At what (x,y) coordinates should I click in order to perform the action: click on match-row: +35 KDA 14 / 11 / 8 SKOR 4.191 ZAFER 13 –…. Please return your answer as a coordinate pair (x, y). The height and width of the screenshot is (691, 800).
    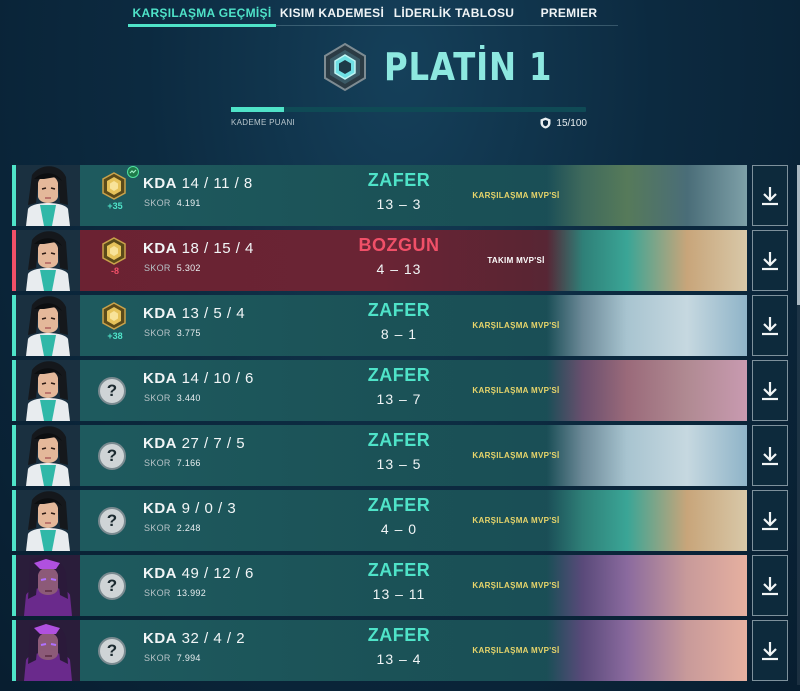
    Looking at the image, I should click on (406, 195).